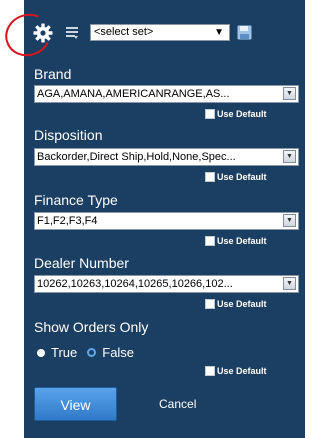 The height and width of the screenshot is (438, 328). I want to click on dealer-number-use-default: Use Default, so click(236, 304).